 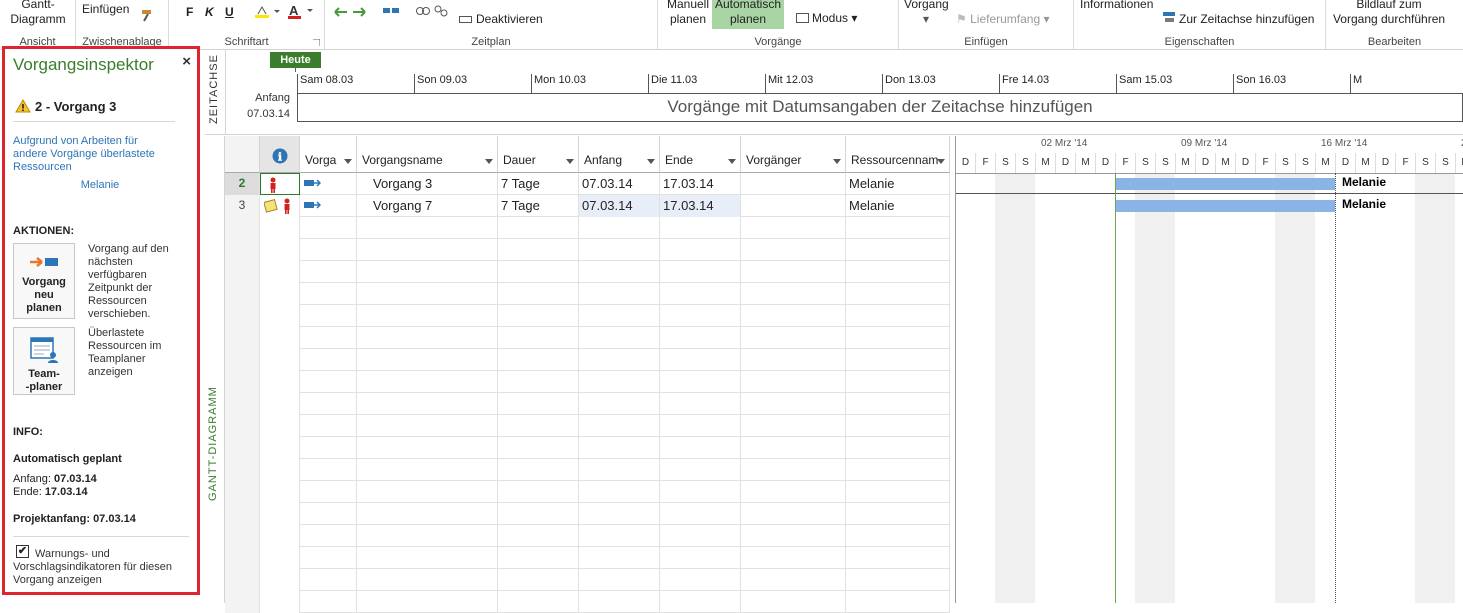 I want to click on add-to-timeline-button: Zur Zeitachse hinzufügen, so click(x=1238, y=18).